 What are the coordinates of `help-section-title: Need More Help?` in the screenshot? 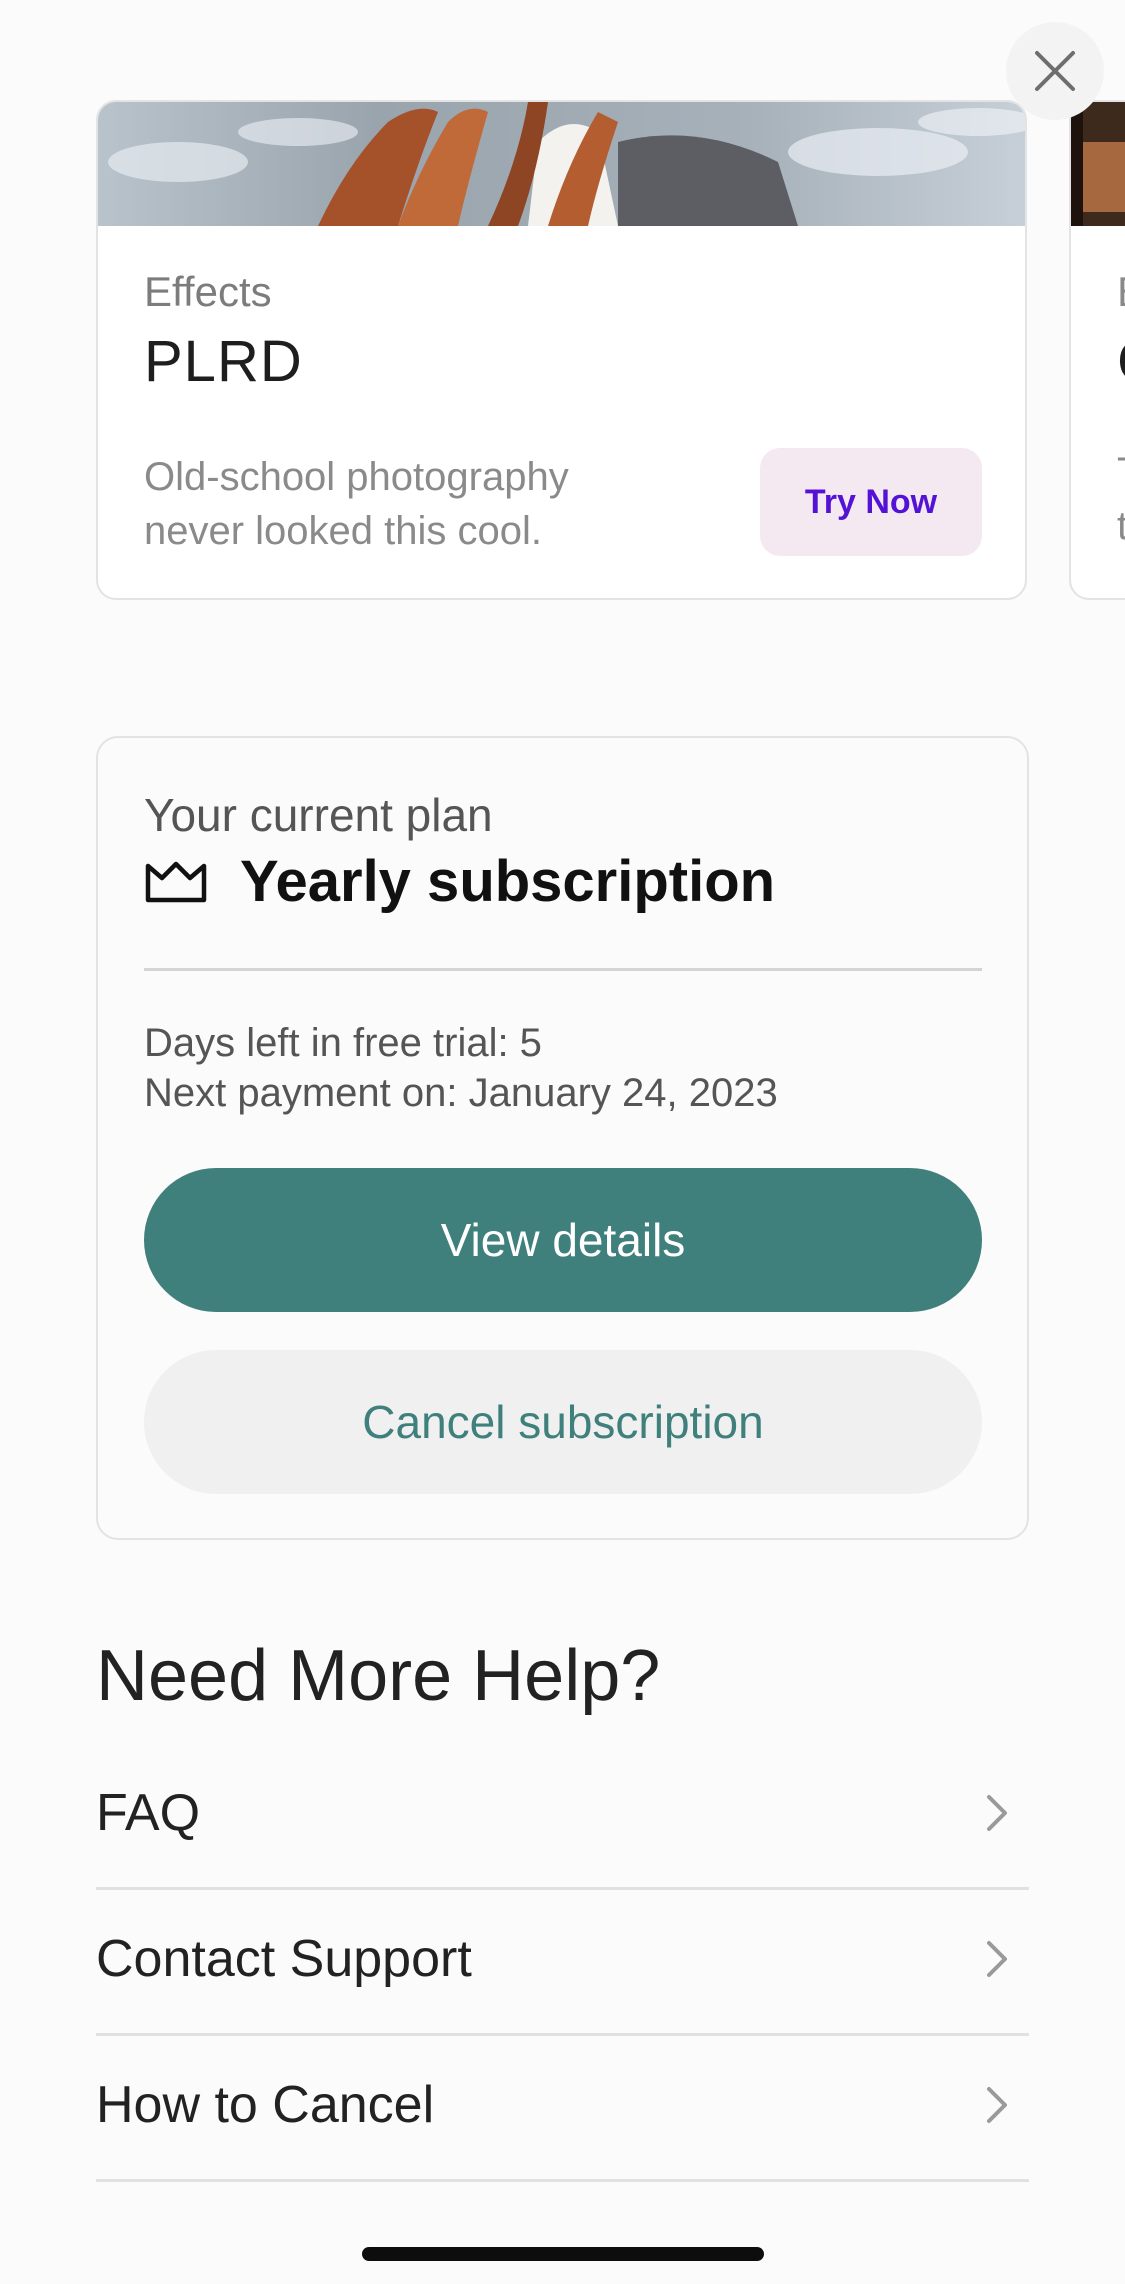 It's located at (378, 1676).